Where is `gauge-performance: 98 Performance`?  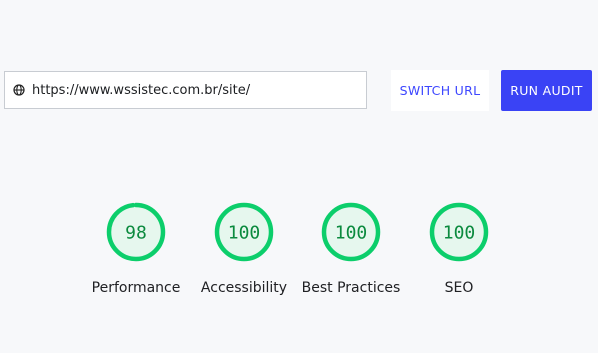
gauge-performance: 98 Performance is located at coordinates (136, 248).